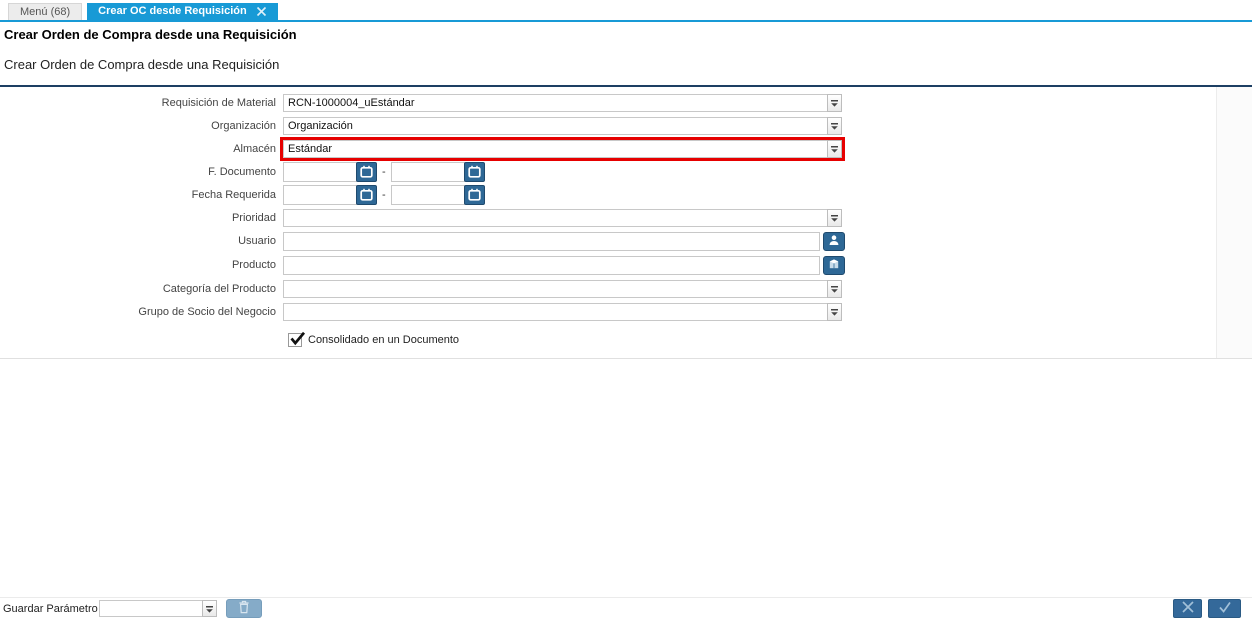  I want to click on row-producto: Producto, so click(626, 265).